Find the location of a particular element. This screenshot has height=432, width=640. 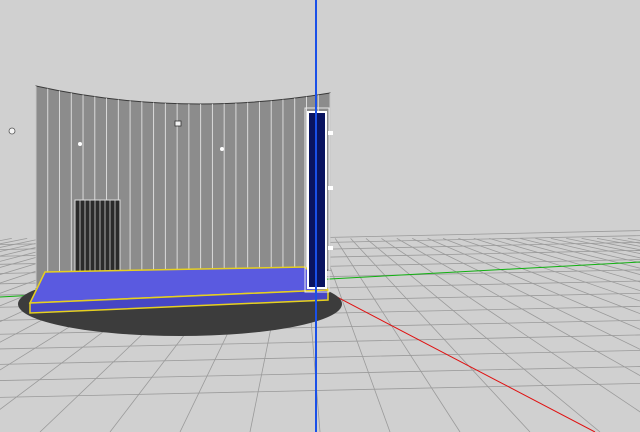

grid-row-line is located at coordinates (320, 357).